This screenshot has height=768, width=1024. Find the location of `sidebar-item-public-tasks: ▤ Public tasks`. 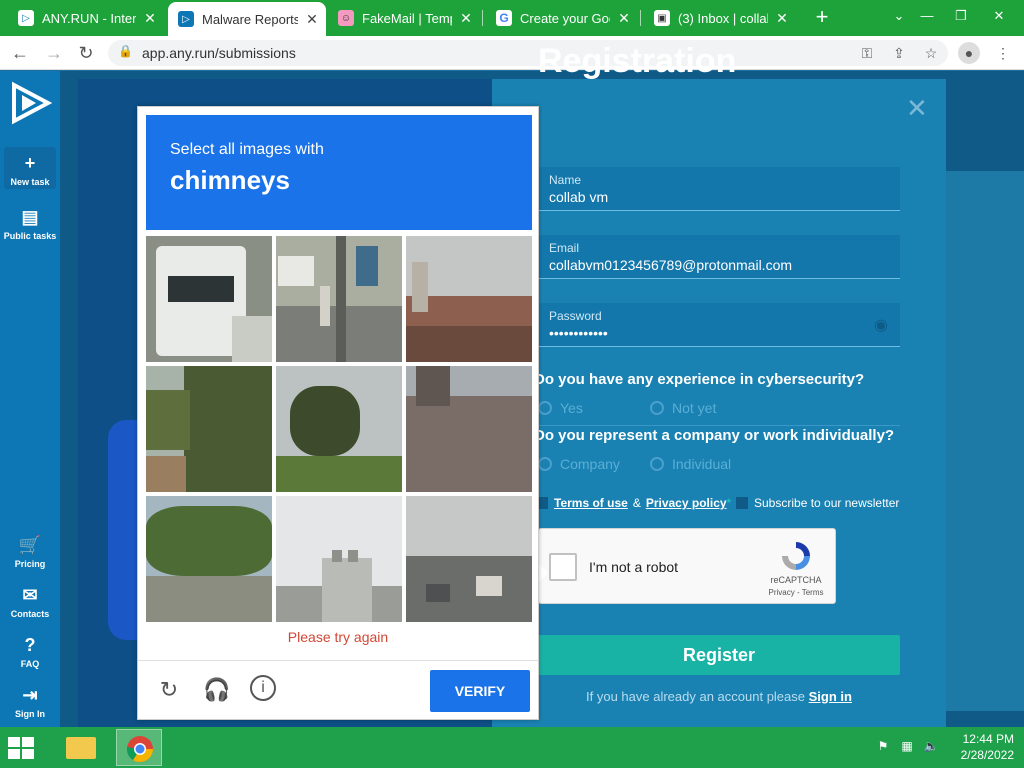

sidebar-item-public-tasks: ▤ Public tasks is located at coordinates (30, 224).